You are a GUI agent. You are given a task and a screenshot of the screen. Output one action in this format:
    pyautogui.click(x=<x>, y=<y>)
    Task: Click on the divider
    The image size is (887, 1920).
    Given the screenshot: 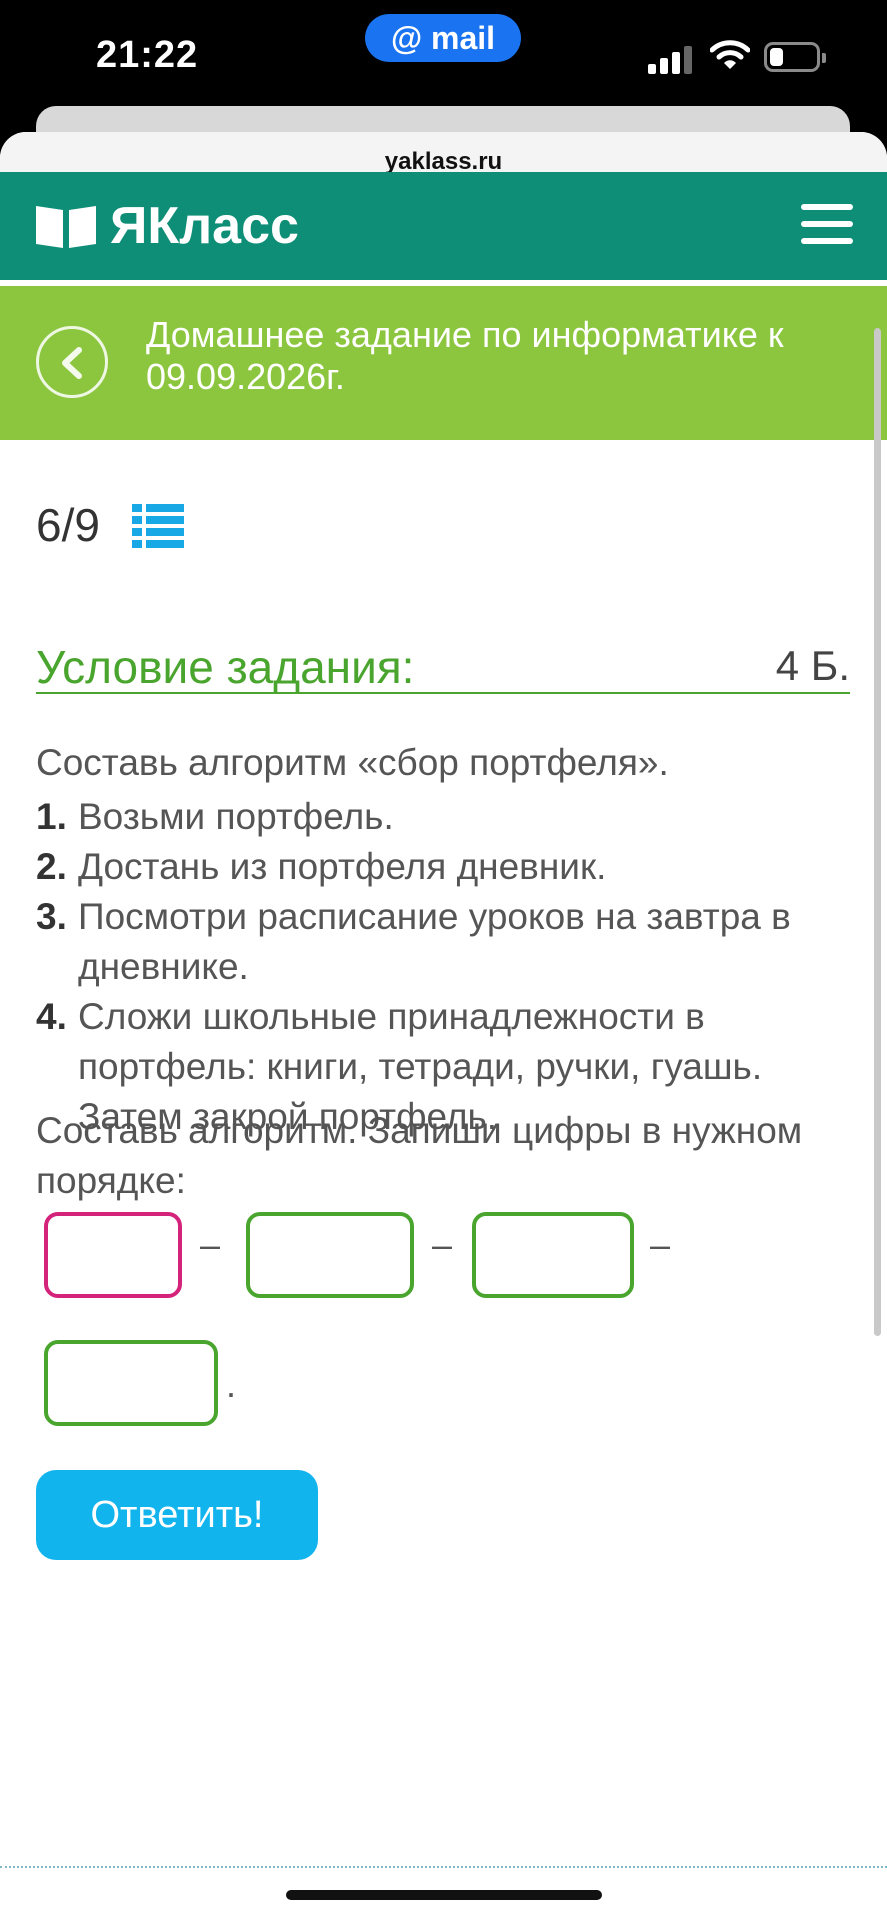 What is the action you would take?
    pyautogui.click(x=443, y=1867)
    